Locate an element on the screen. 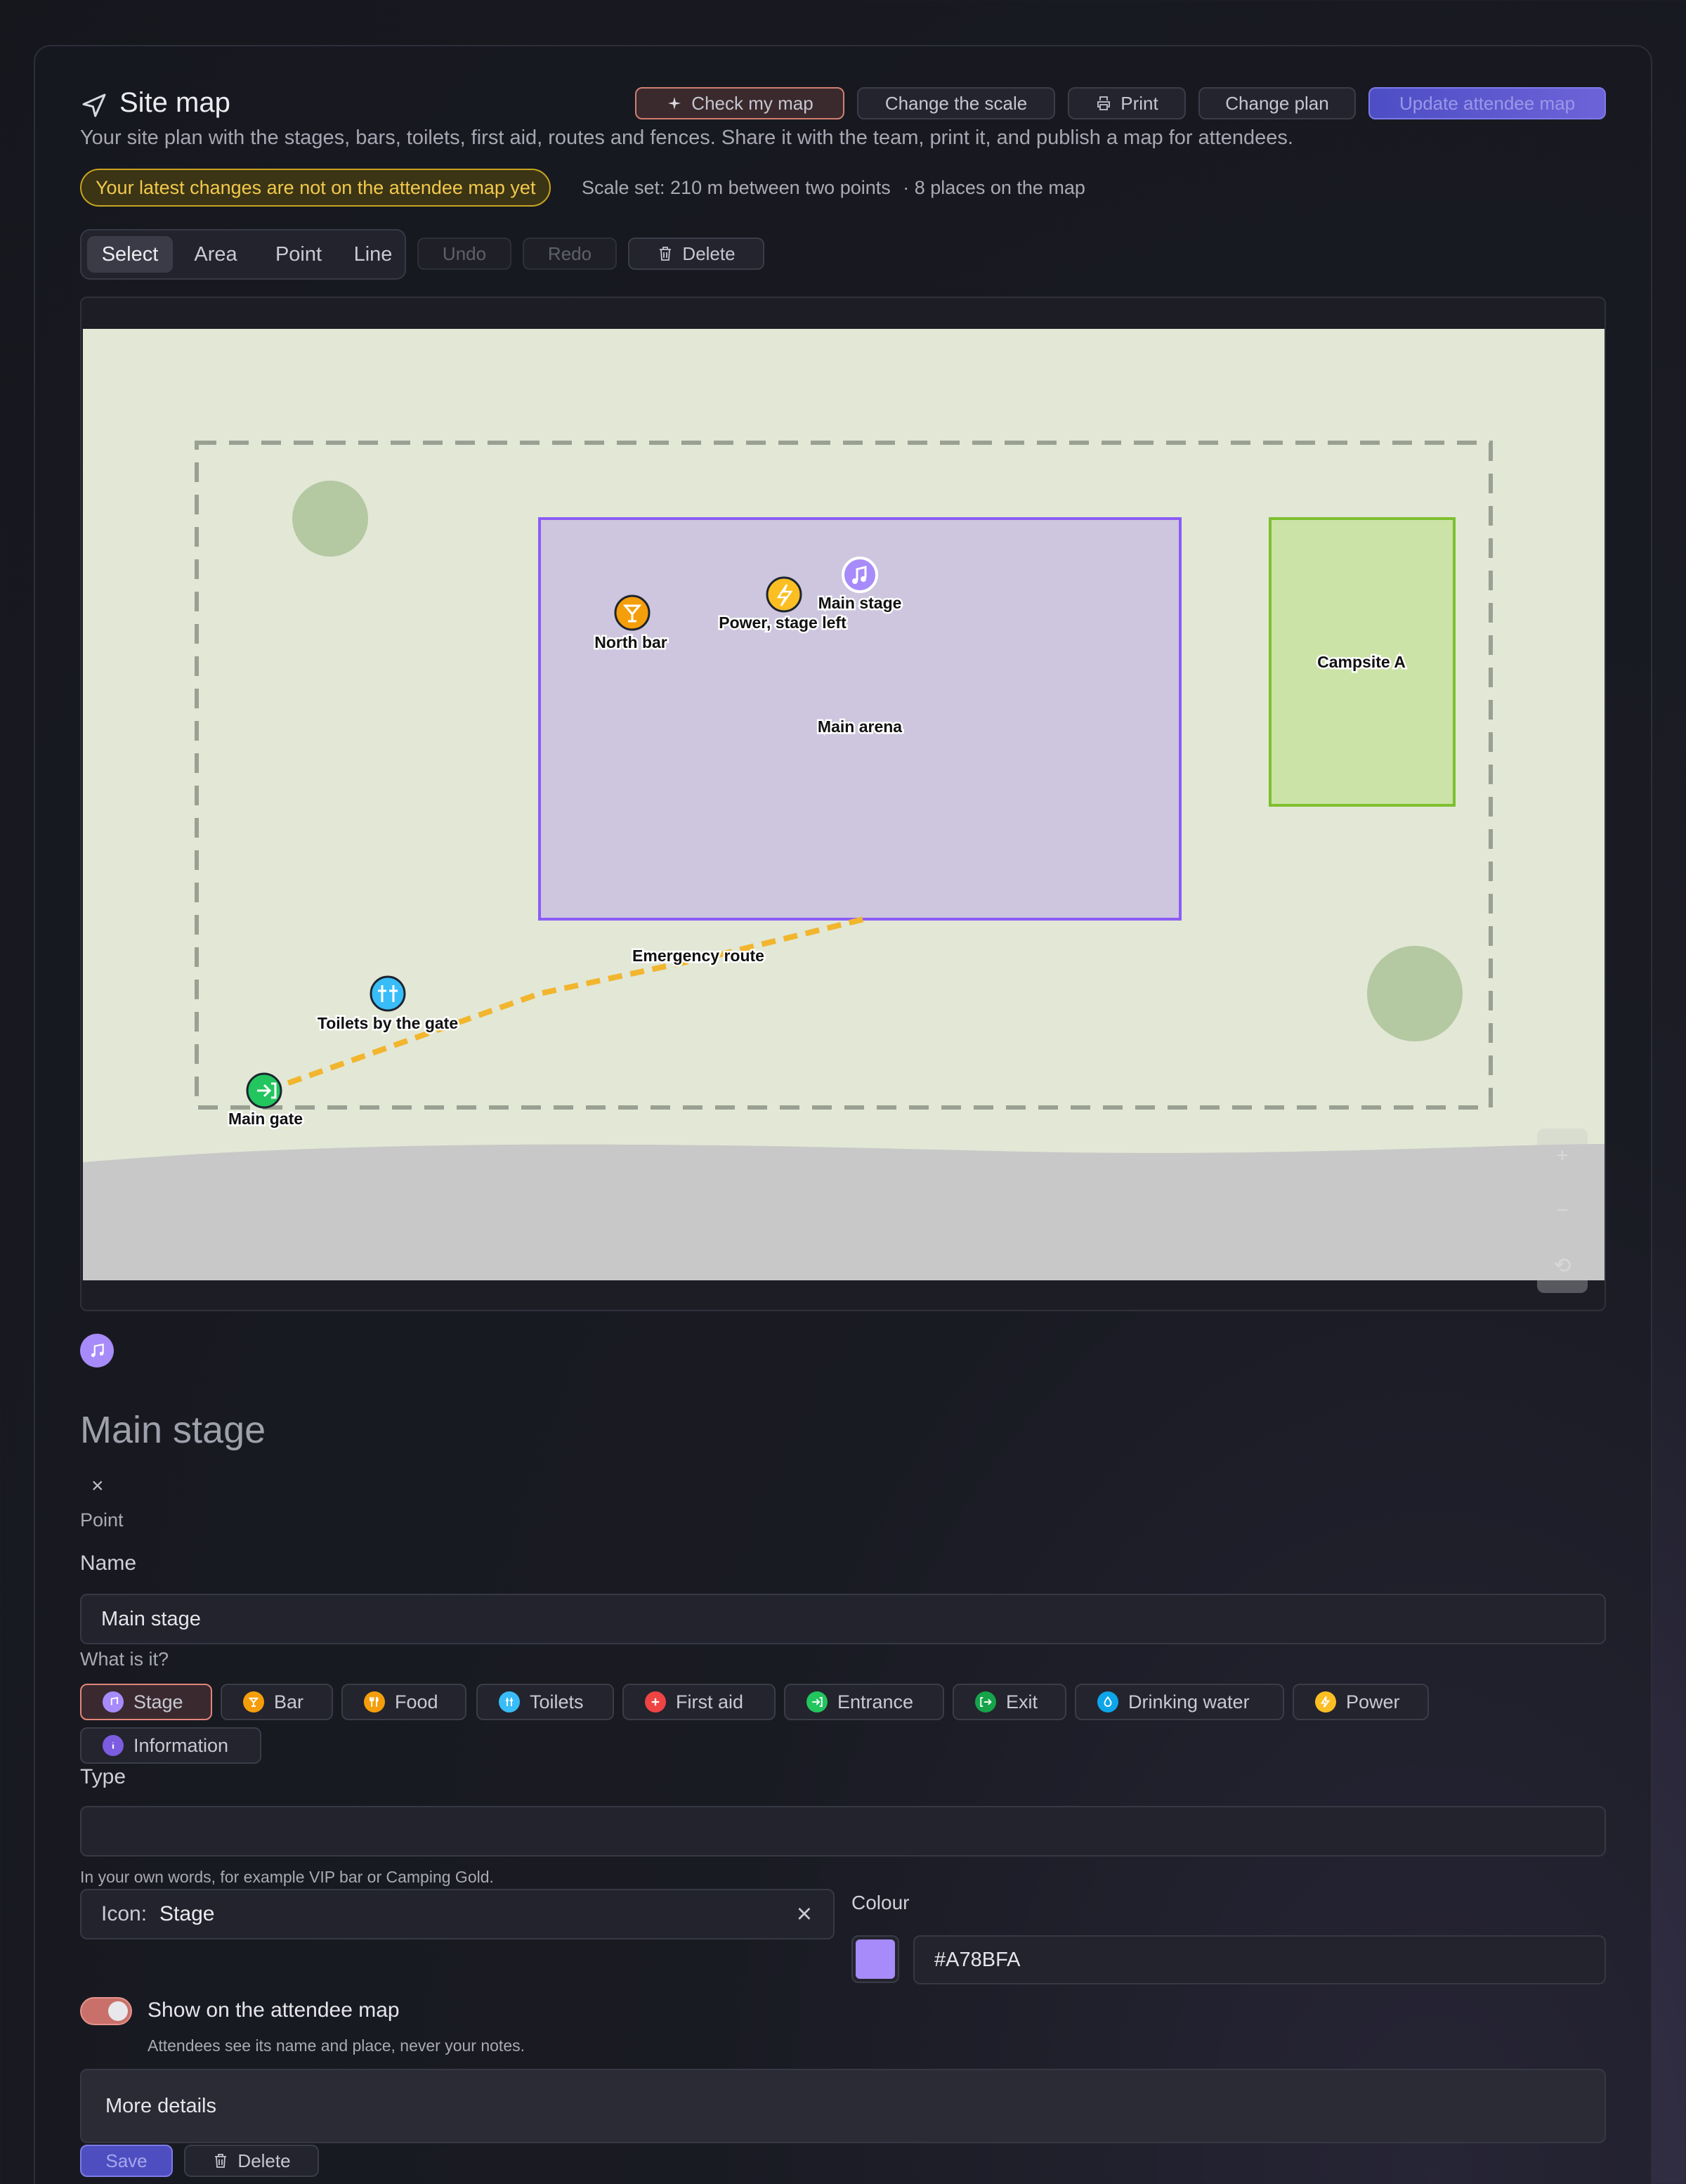  show-on-map-toggle is located at coordinates (106, 2011).